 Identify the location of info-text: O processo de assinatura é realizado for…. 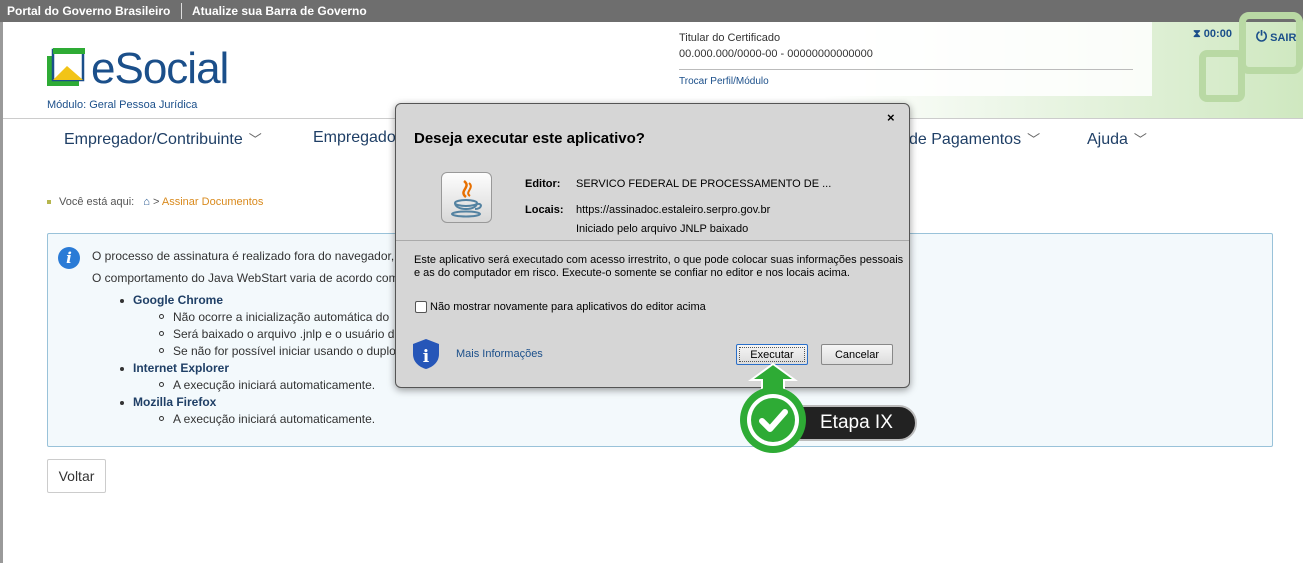
(243, 256).